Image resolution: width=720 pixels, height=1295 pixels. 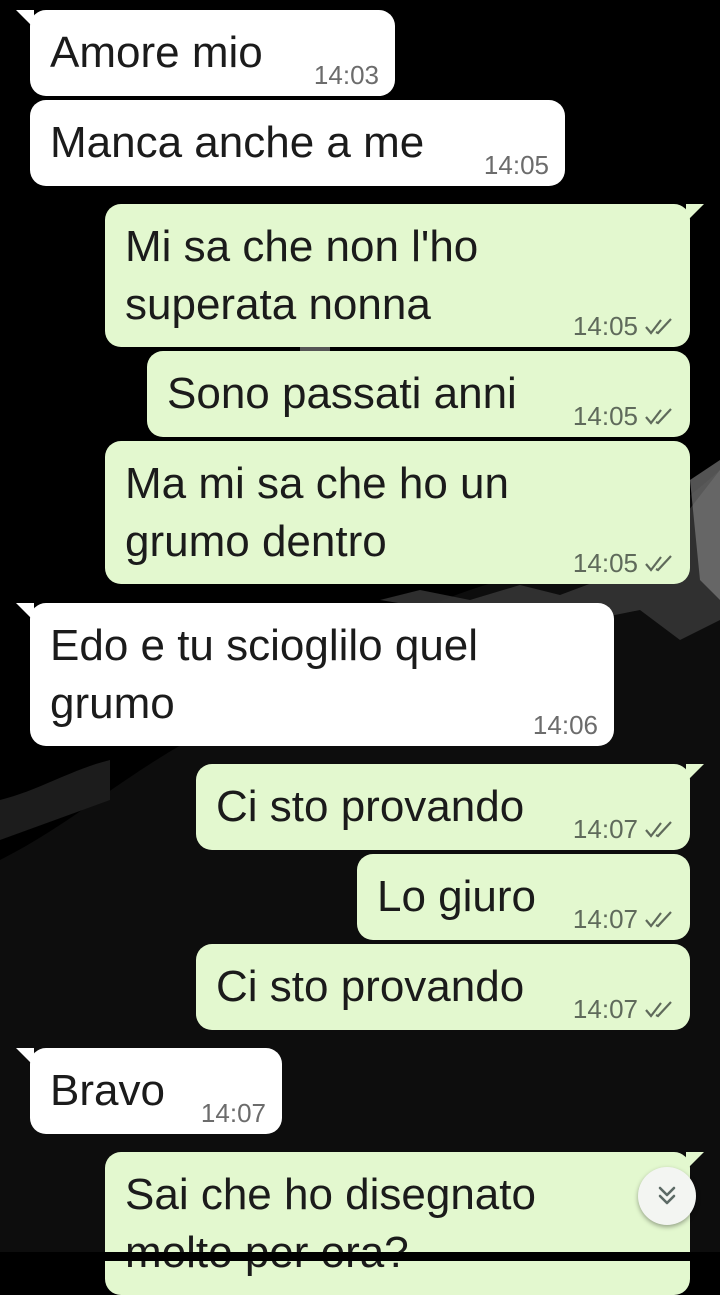 I want to click on message-text: Manca anche a me, so click(x=237, y=142).